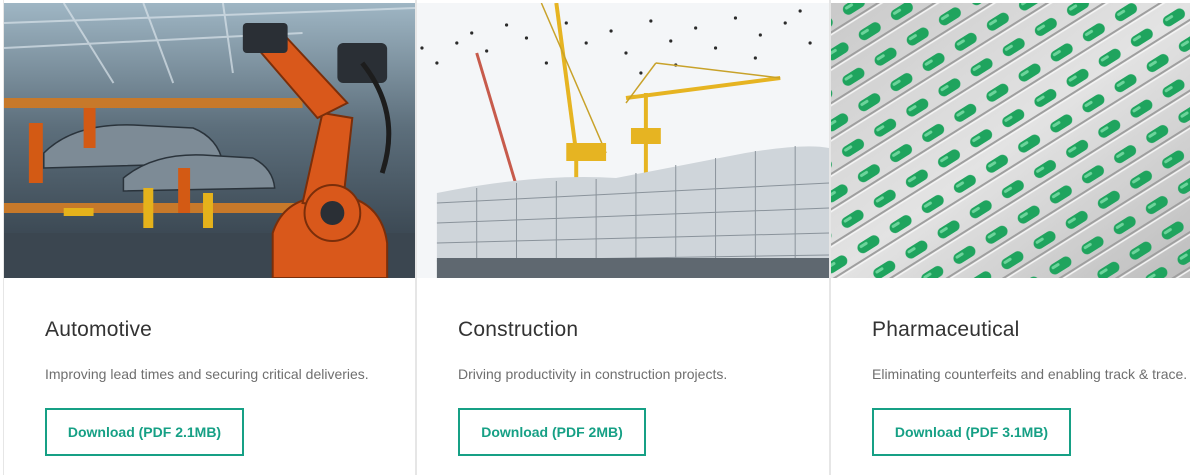  I want to click on download-construction-button: Download (PDF 2MB), so click(552, 432).